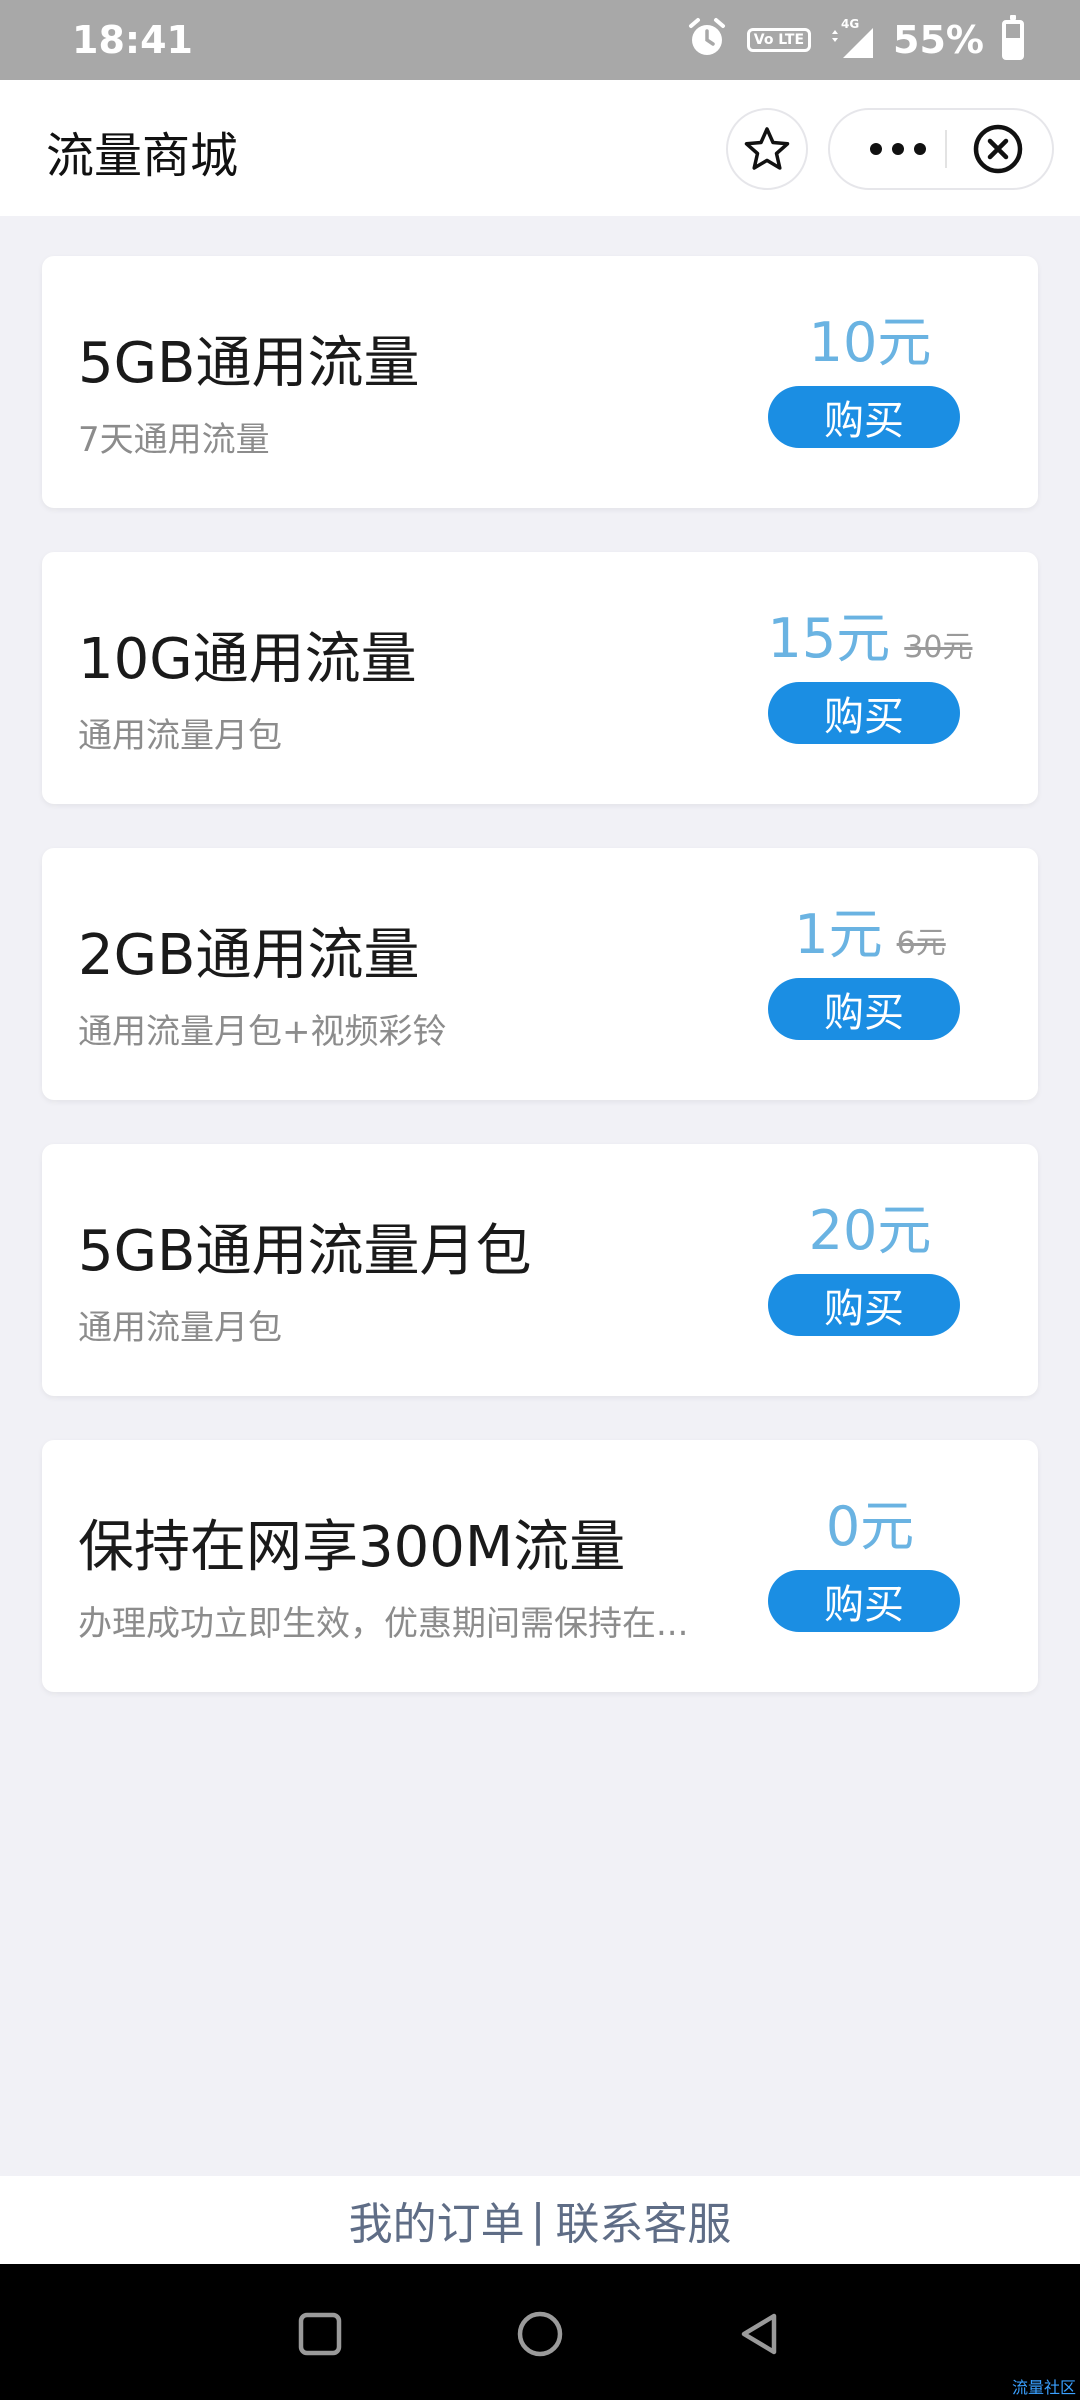 The height and width of the screenshot is (2400, 1080). I want to click on mini-program-capsule, so click(941, 149).